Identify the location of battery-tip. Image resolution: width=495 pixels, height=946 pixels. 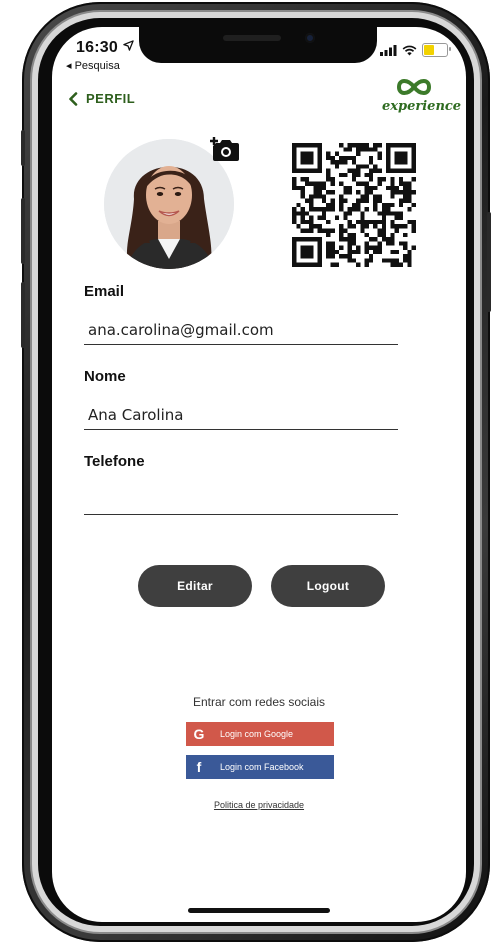
(450, 49).